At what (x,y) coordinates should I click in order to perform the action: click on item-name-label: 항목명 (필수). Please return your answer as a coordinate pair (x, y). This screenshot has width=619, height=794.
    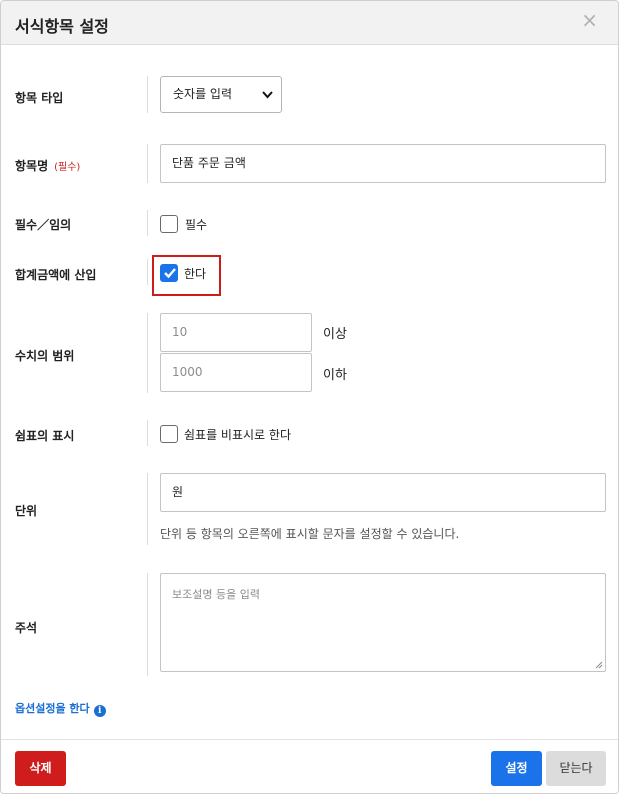
    Looking at the image, I should click on (47, 165).